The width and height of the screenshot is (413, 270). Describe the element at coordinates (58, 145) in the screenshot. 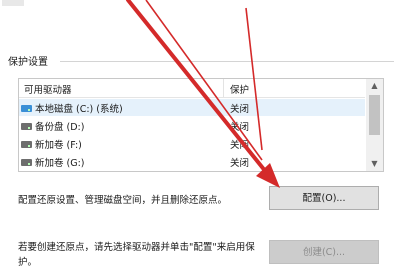

I see `drive-name: 新加卷 (F:)` at that location.